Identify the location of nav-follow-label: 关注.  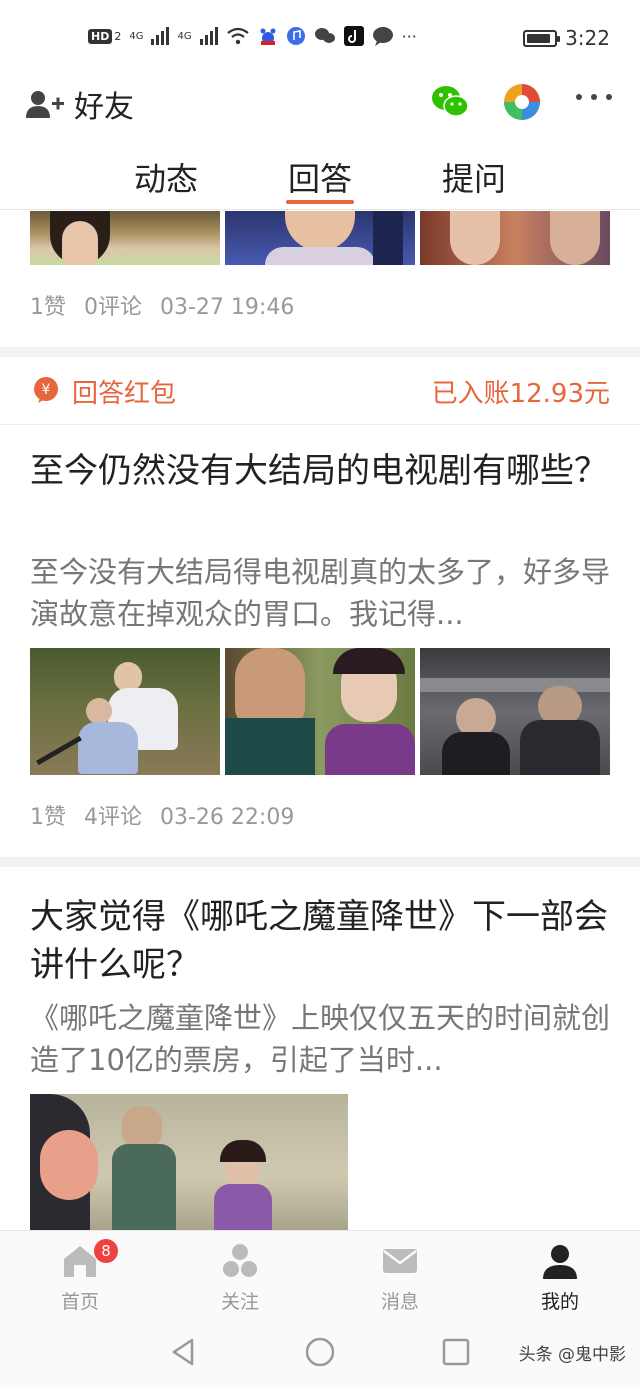
(239, 1302).